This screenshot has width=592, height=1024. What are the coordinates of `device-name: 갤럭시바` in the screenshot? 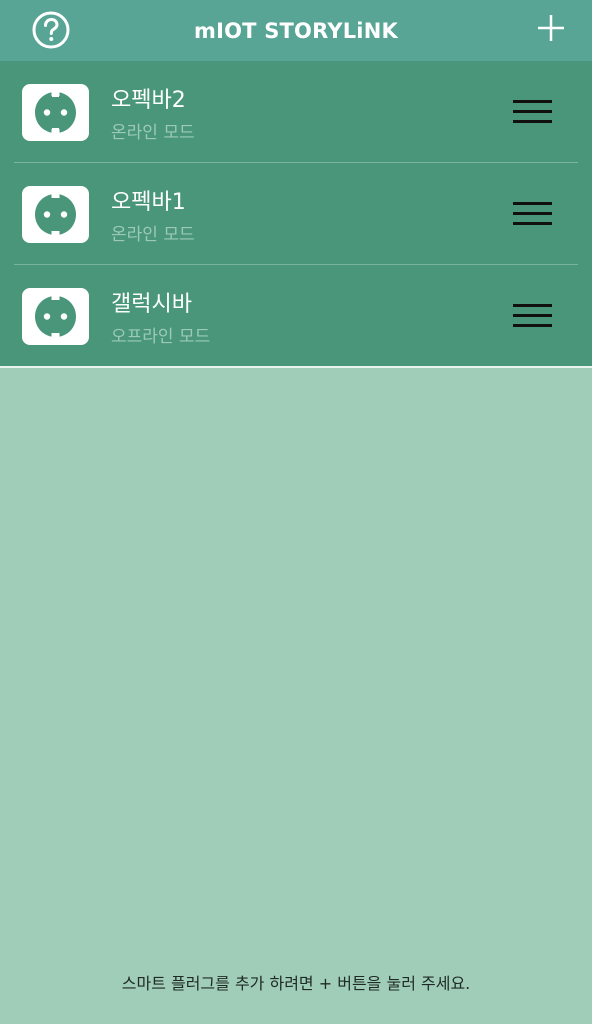 It's located at (151, 304).